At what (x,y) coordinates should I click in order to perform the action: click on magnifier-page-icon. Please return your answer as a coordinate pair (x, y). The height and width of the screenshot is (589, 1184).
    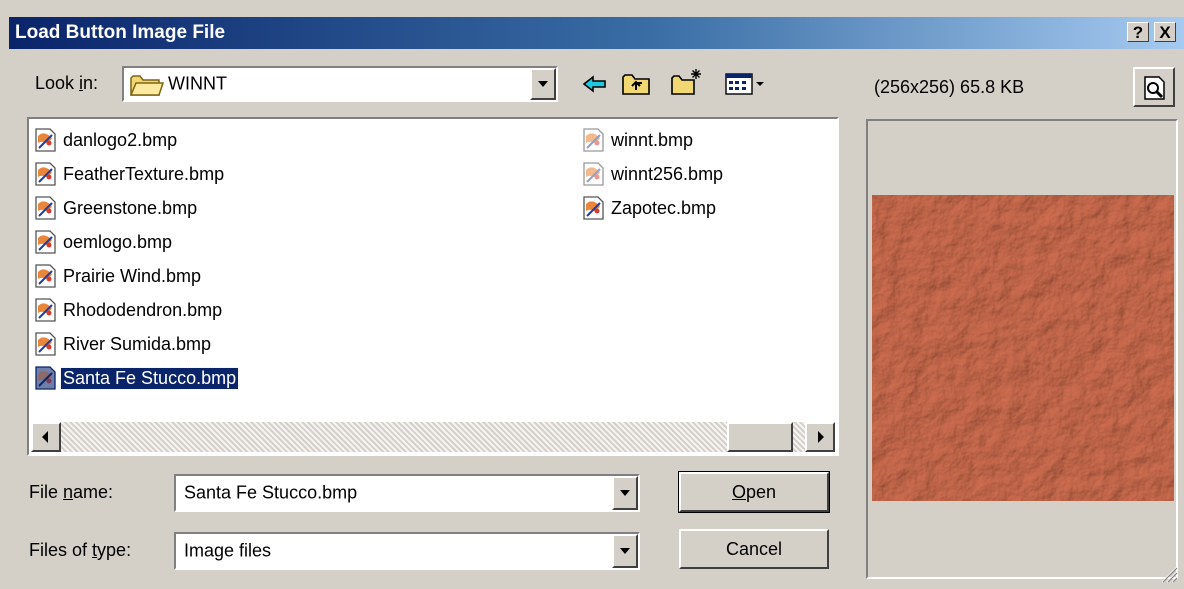
    Looking at the image, I should click on (1155, 88).